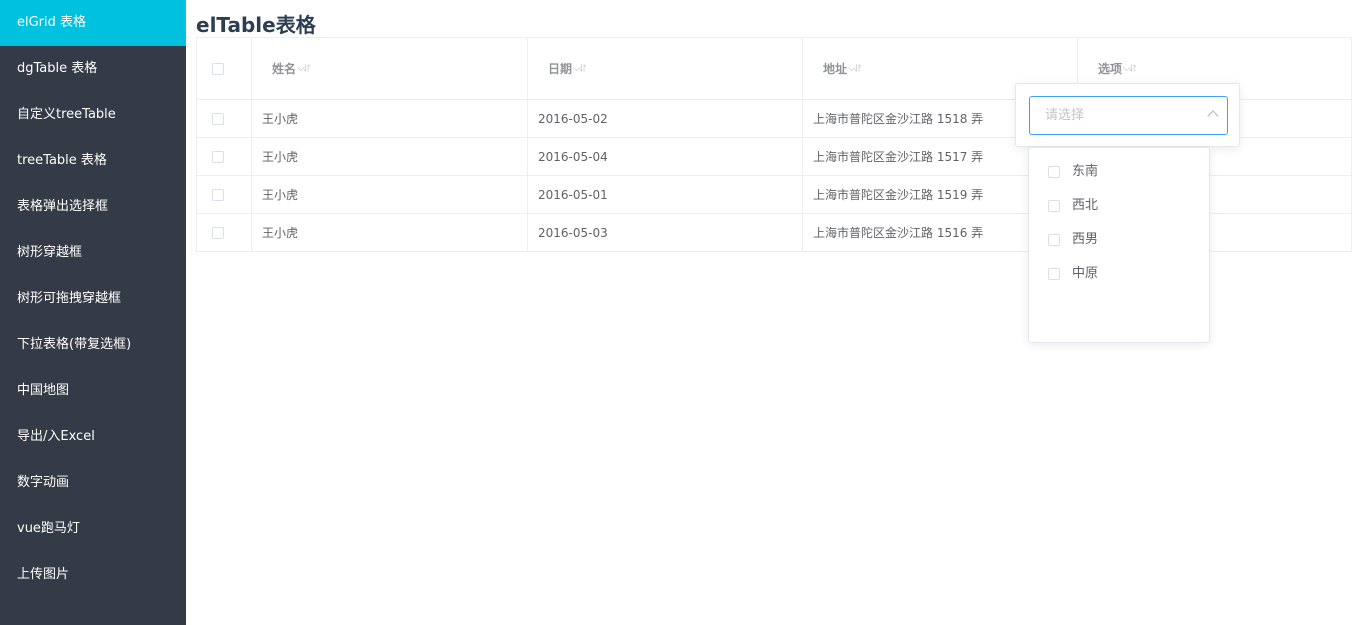 This screenshot has height=625, width=1363. I want to click on header-select-cell, so click(224, 68).